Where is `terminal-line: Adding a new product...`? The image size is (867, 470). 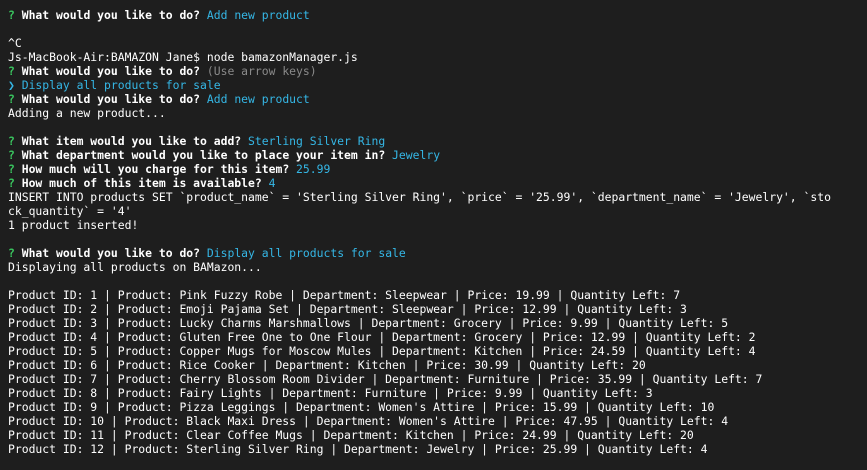
terminal-line: Adding a new product... is located at coordinates (437, 113).